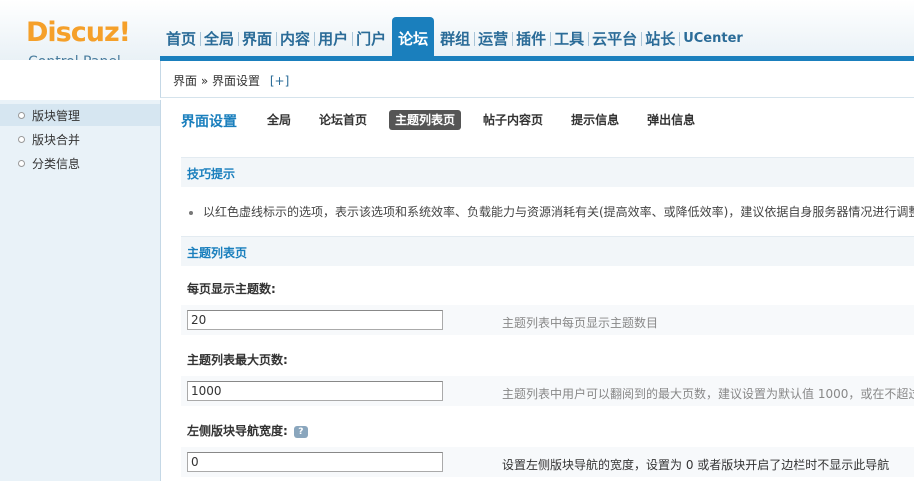  Describe the element at coordinates (713, 38) in the screenshot. I see `nav-ucenter: UCenter` at that location.